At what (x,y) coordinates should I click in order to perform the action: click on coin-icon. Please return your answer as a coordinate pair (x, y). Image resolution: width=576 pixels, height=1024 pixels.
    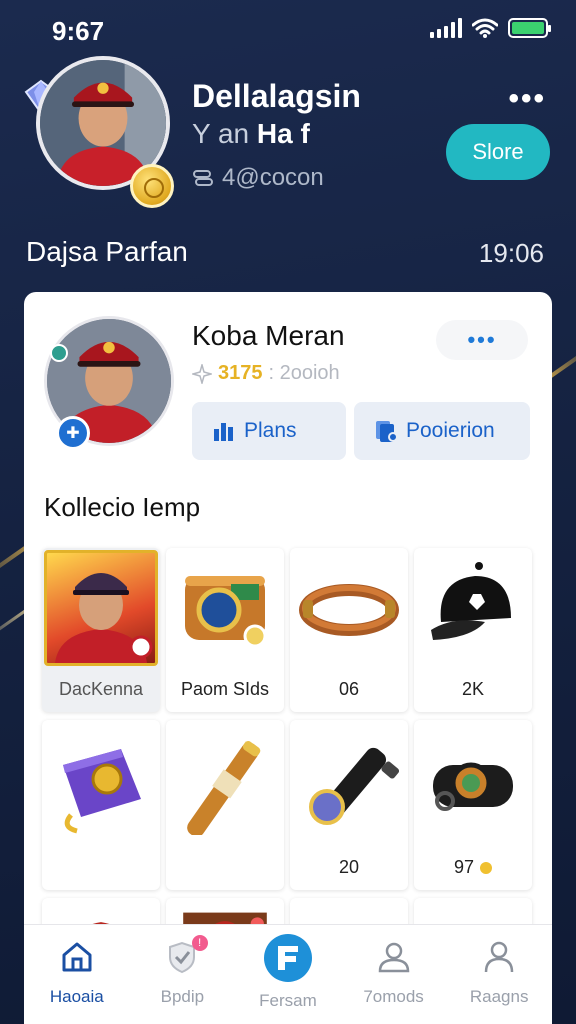
    Looking at the image, I should click on (486, 868).